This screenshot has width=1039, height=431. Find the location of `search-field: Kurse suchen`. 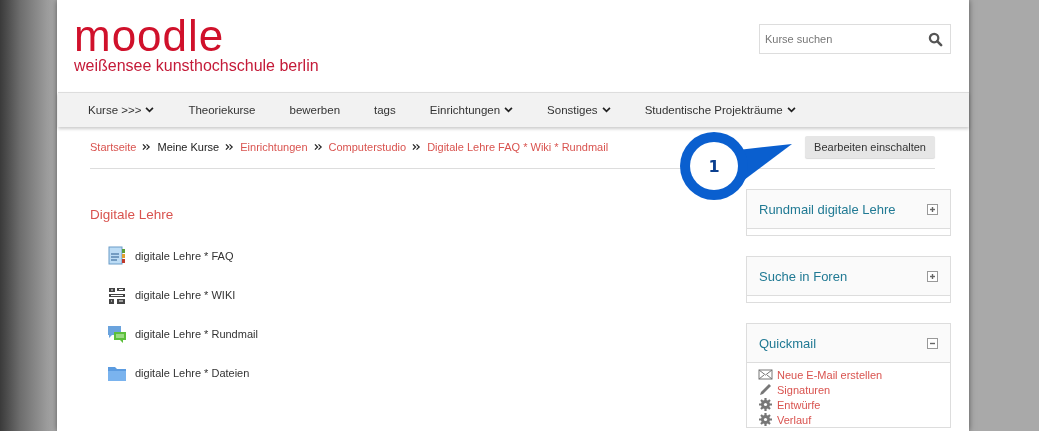

search-field: Kurse suchen is located at coordinates (855, 39).